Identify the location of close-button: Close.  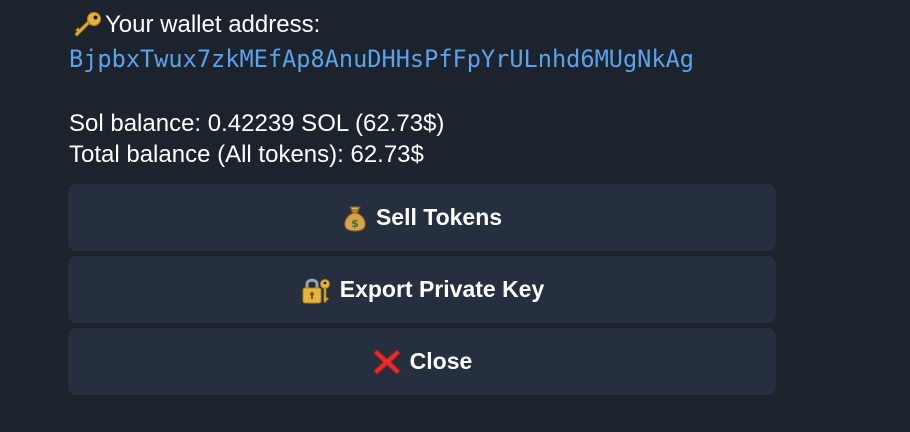
(422, 361).